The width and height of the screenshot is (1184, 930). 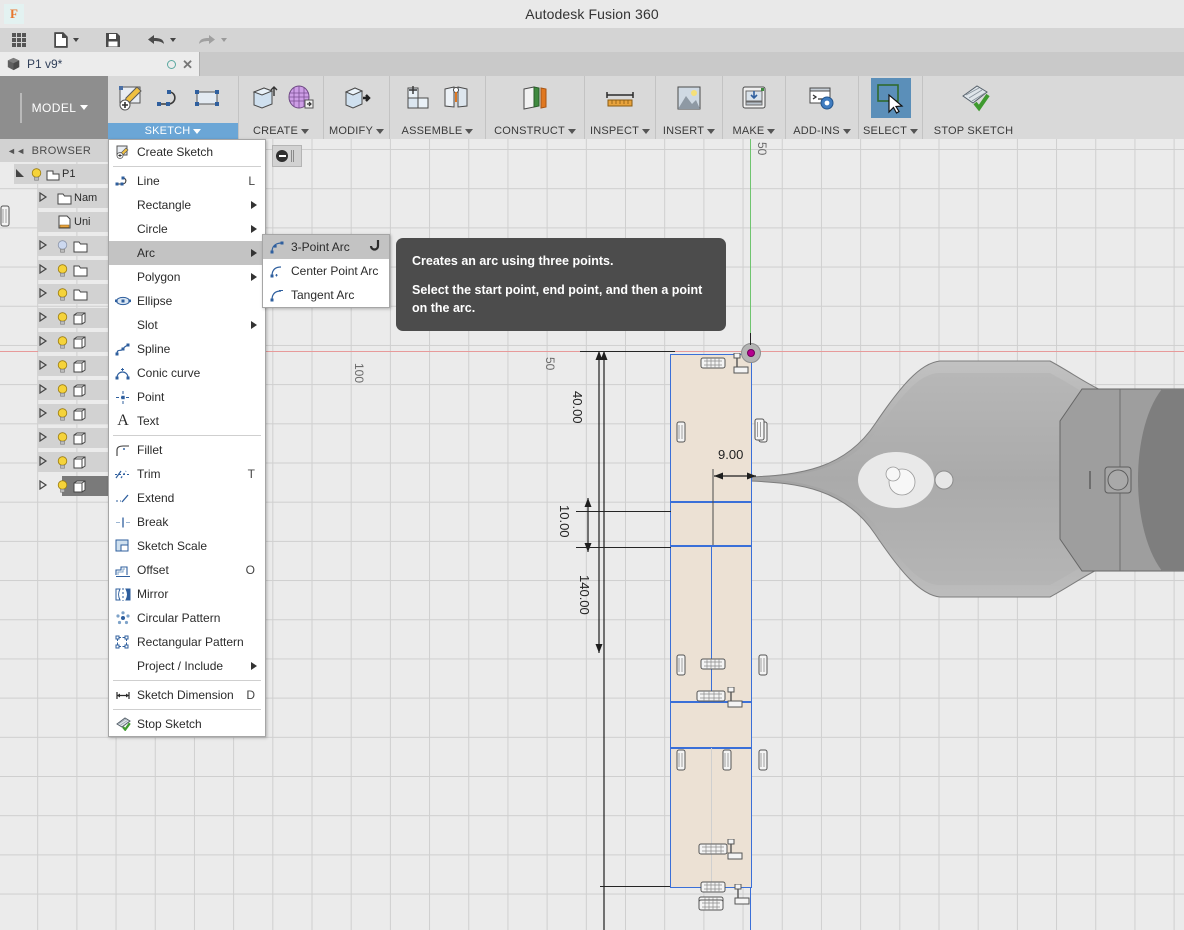 I want to click on save-button, so click(x=113, y=40).